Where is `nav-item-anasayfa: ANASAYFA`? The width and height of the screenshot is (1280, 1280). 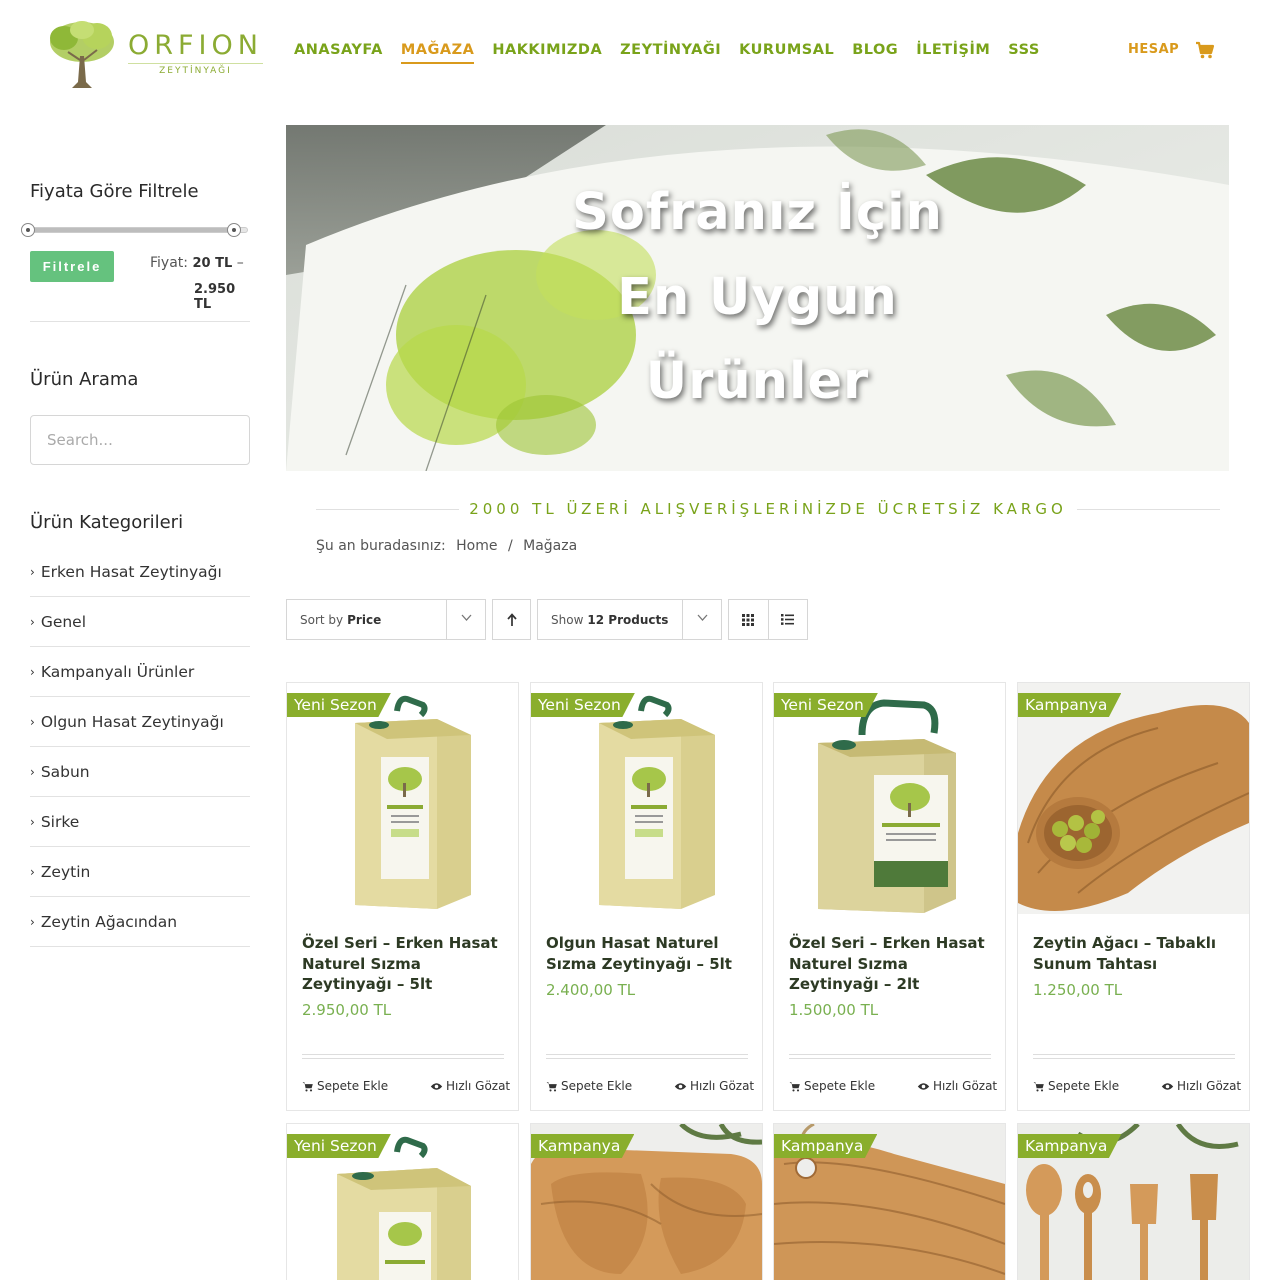
nav-item-anasayfa: ANASAYFA is located at coordinates (338, 53).